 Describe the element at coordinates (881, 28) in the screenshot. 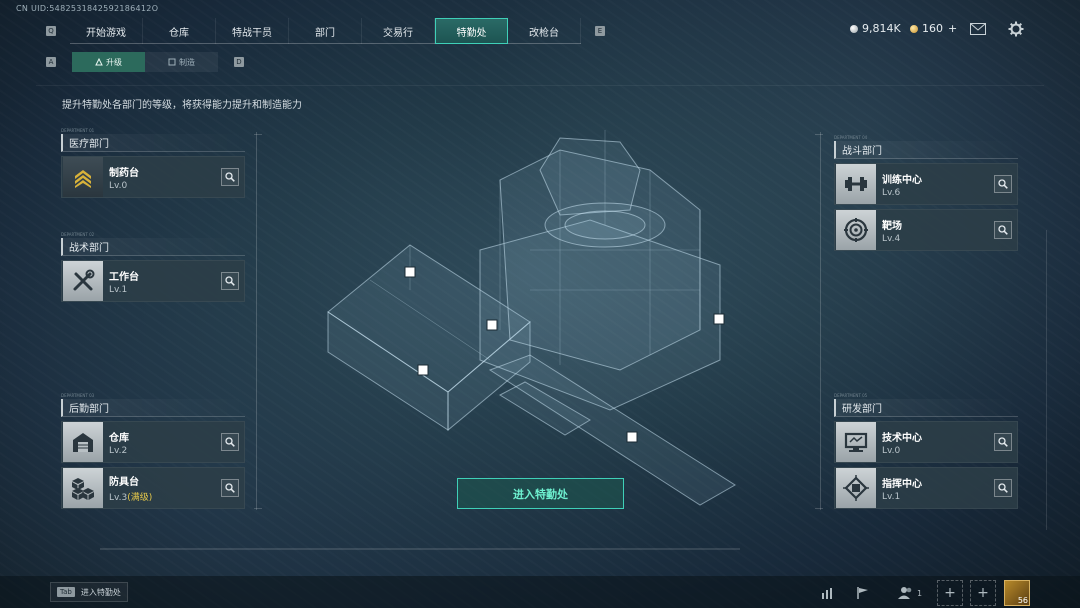

I see `currency-value: 9,814K` at that location.